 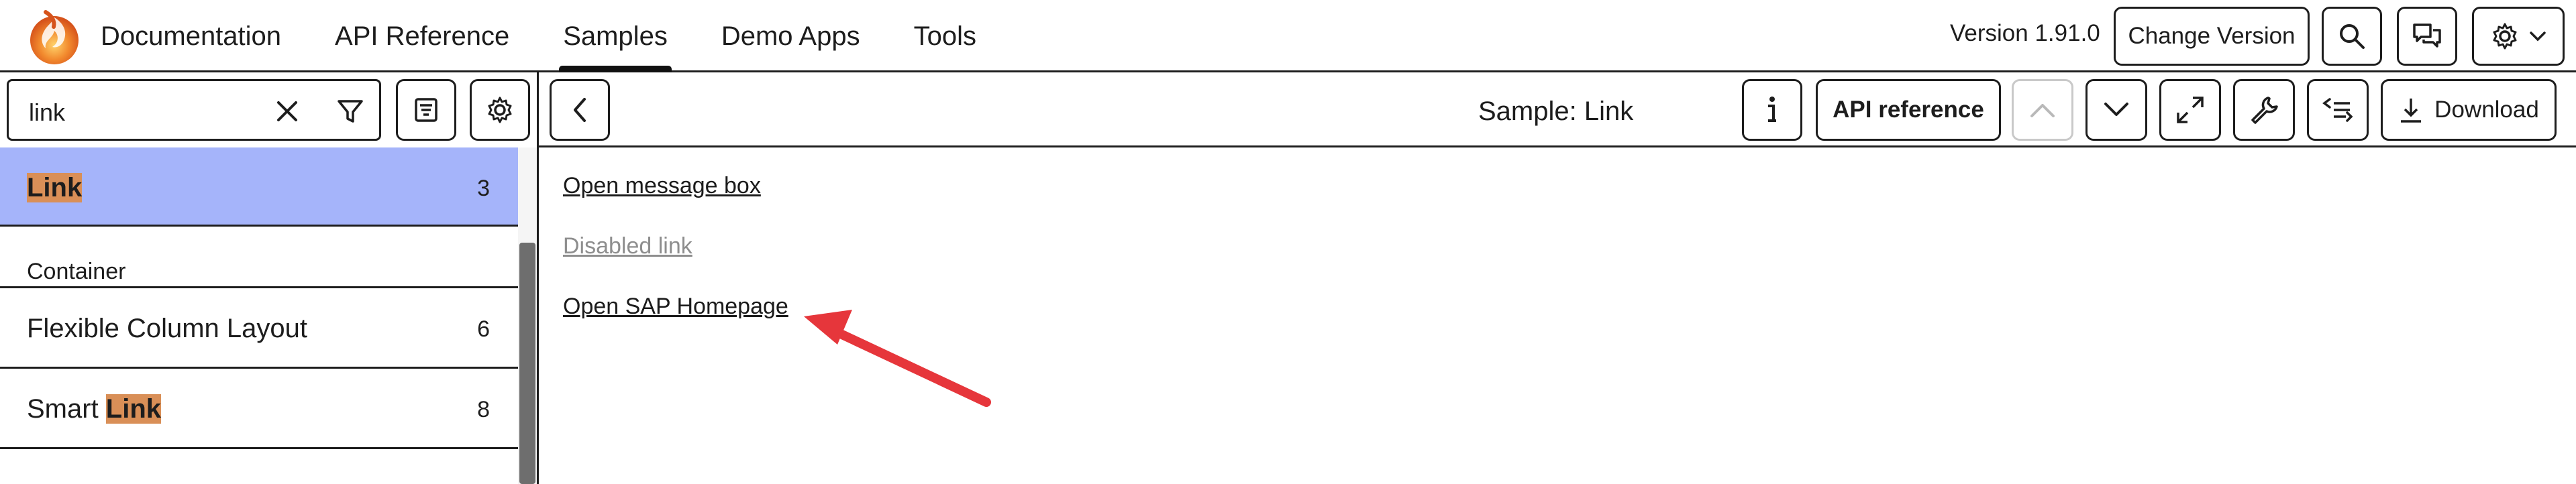 I want to click on info-button, so click(x=1772, y=110).